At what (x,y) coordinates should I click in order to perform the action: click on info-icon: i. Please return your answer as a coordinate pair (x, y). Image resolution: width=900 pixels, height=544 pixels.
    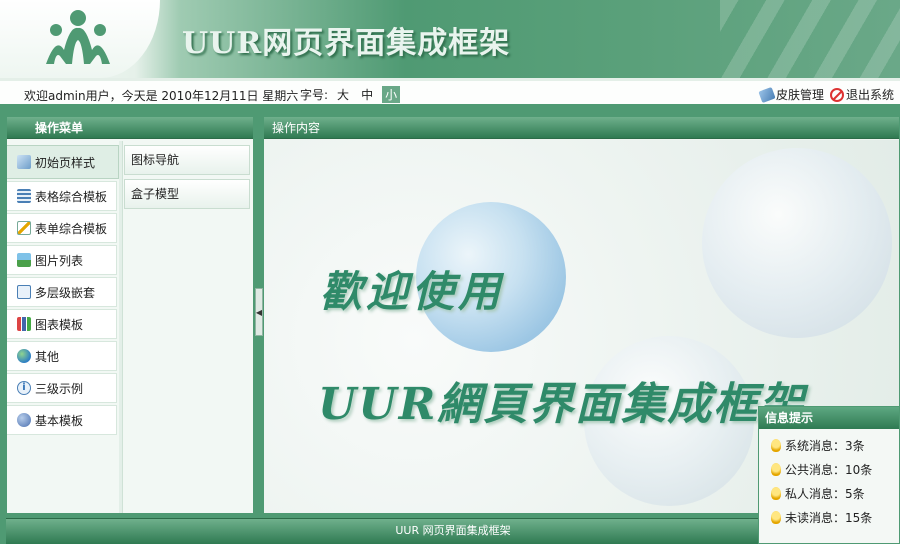
    Looking at the image, I should click on (24, 388).